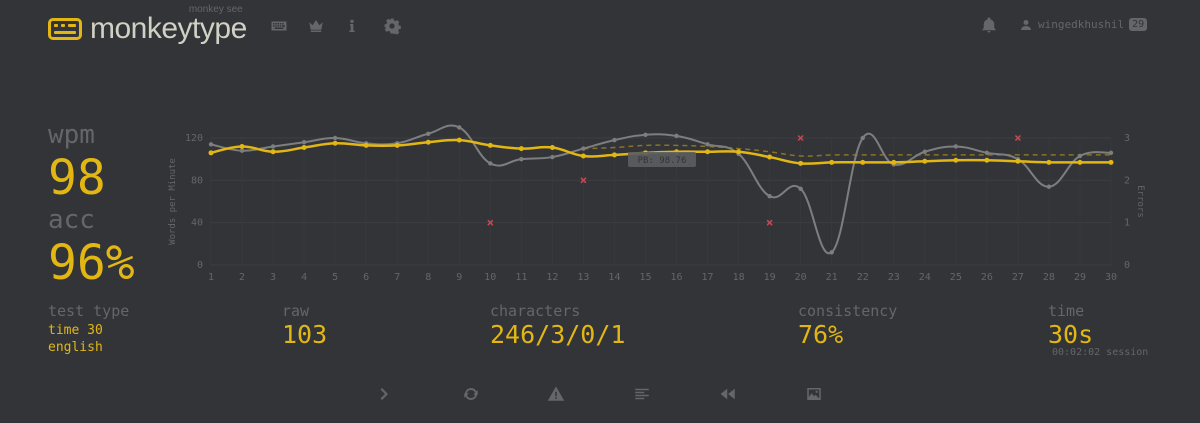 The image size is (1200, 423). What do you see at coordinates (1080, 277) in the screenshot?
I see `x-tick-label: 29` at bounding box center [1080, 277].